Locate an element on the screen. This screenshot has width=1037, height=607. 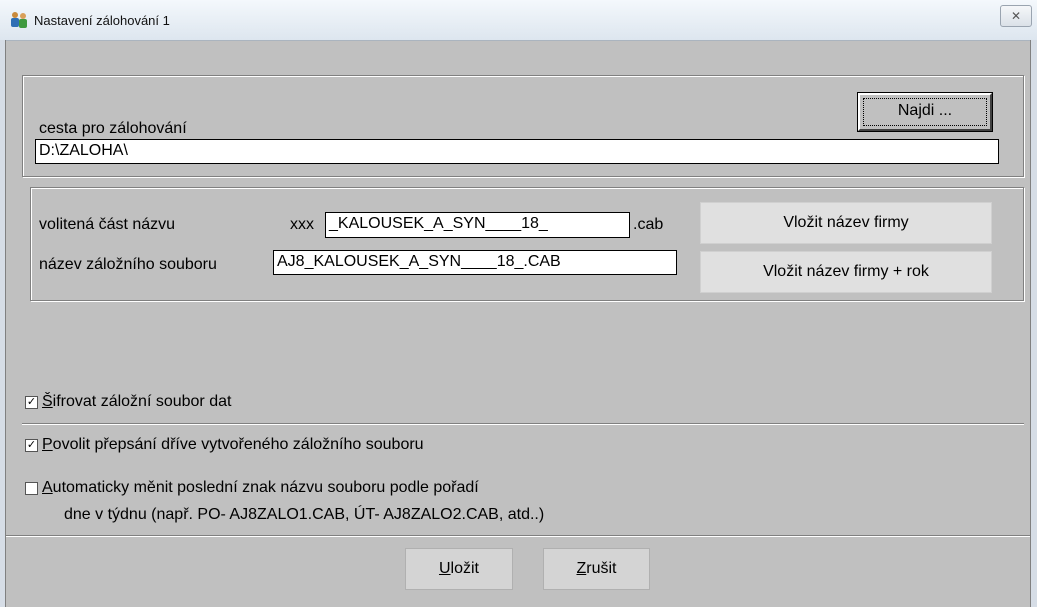
optional-name-label: volitená část názvu is located at coordinates (107, 224).